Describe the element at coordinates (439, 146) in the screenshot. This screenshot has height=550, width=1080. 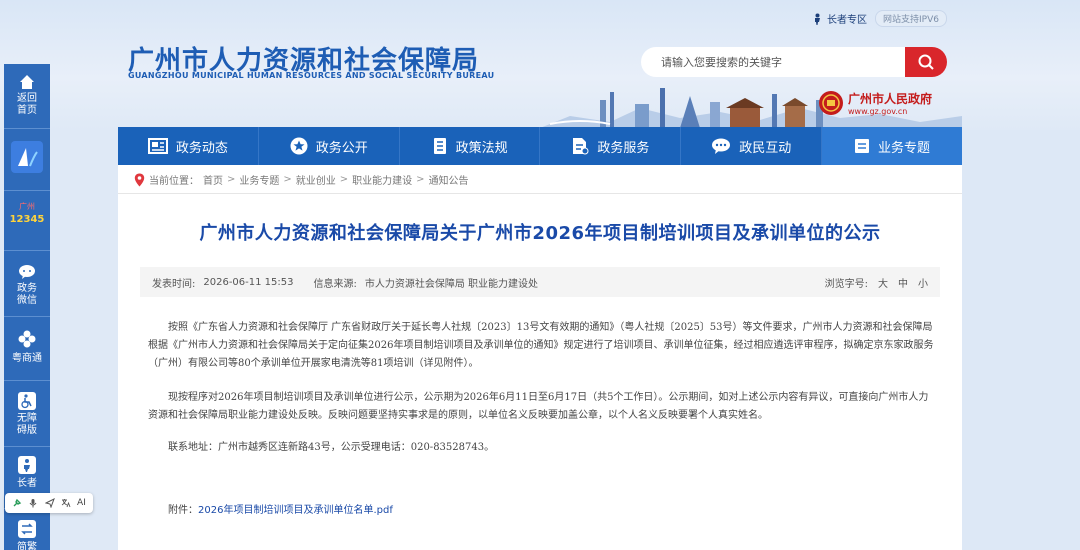
I see `book-icon` at that location.